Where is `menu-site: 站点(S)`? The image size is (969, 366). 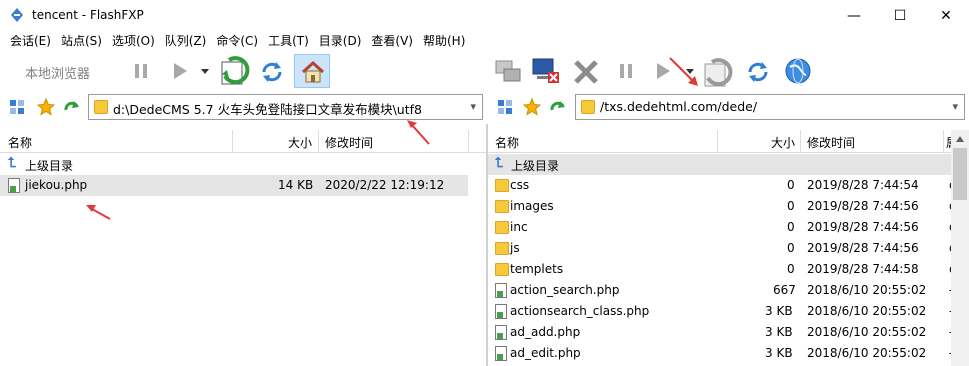 menu-site: 站点(S) is located at coordinates (76, 41).